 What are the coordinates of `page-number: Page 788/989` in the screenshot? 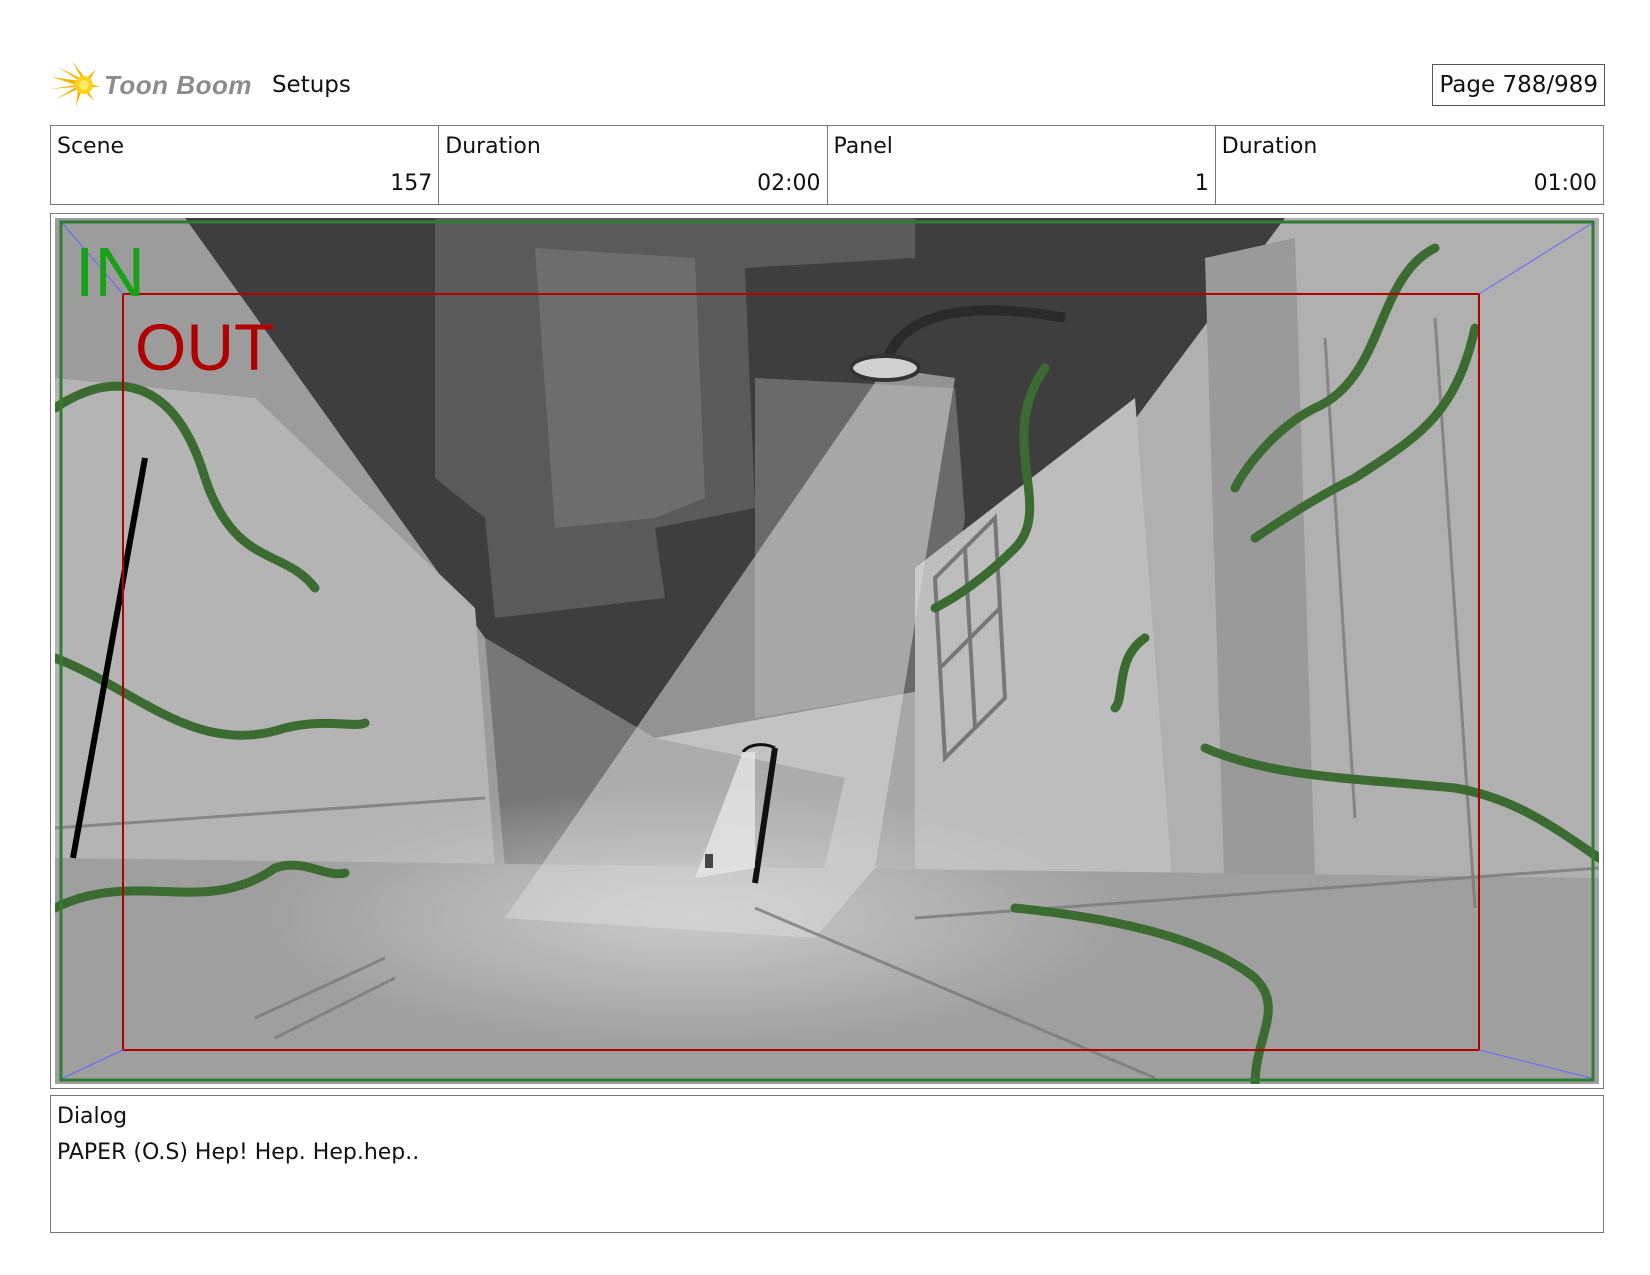 It's located at (1518, 85).